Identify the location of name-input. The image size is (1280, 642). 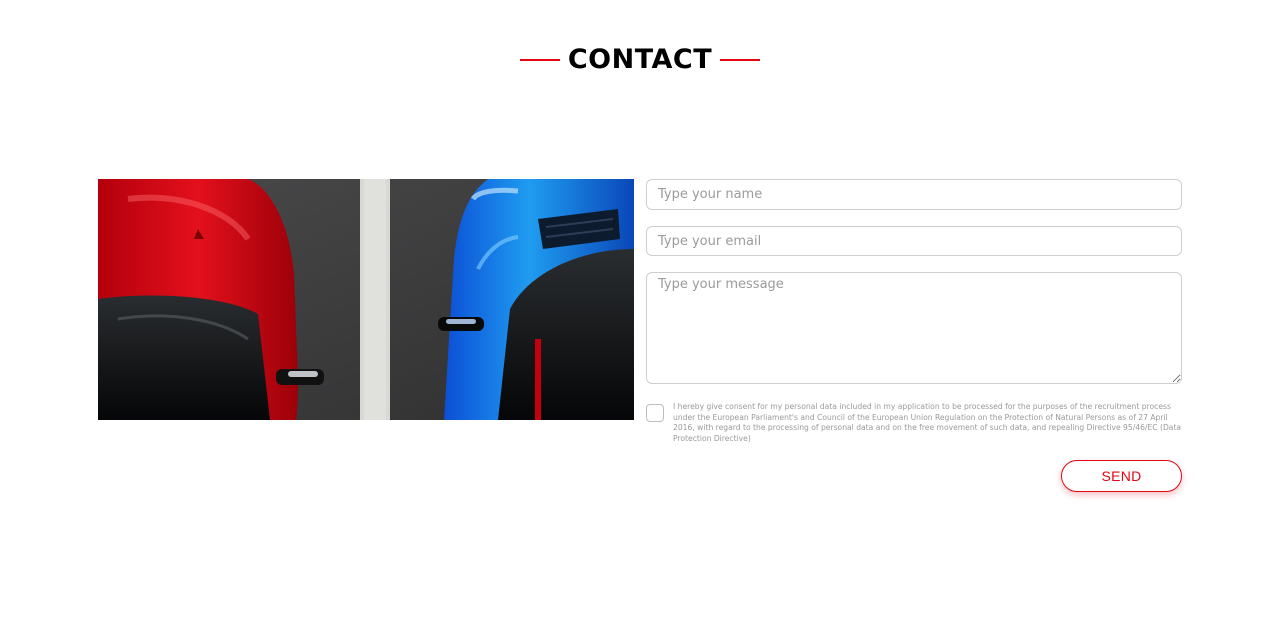
(914, 194).